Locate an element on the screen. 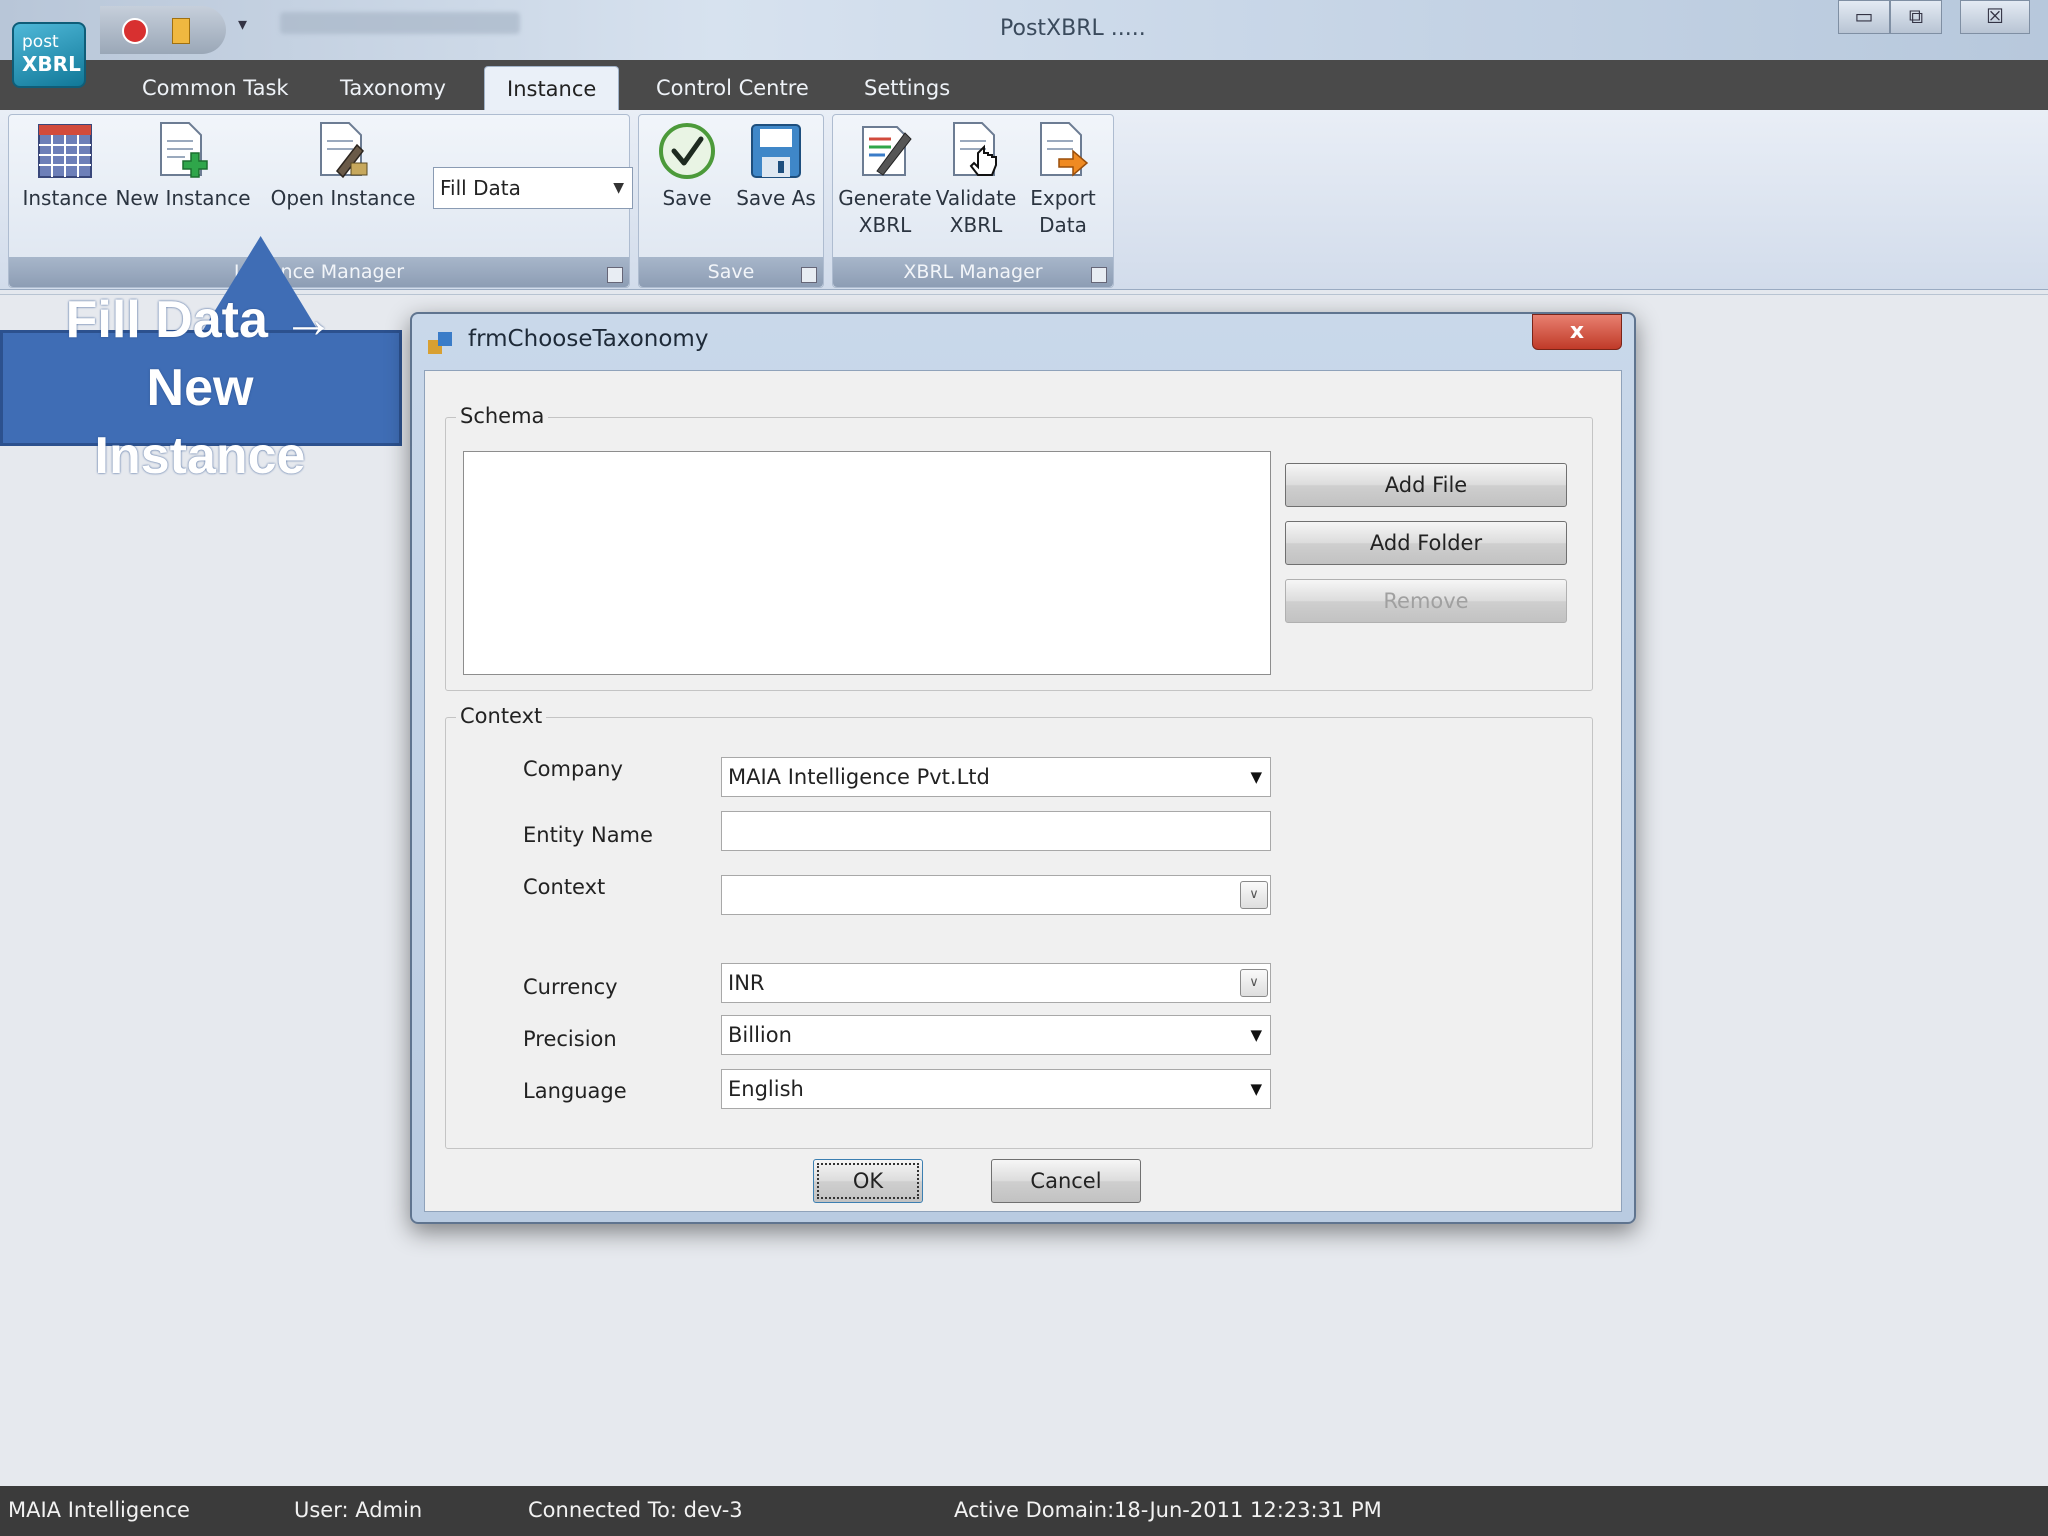 The height and width of the screenshot is (1536, 2048). add-file-button: Add File is located at coordinates (1426, 485).